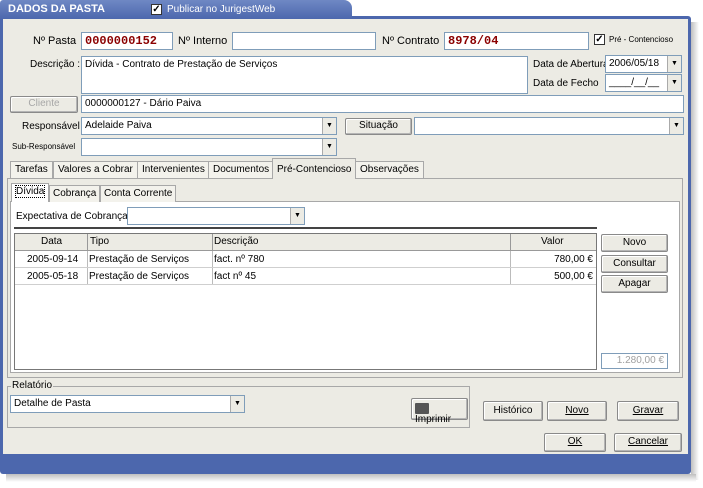 Image resolution: width=703 pixels, height=488 pixels. Describe the element at coordinates (55, 64) in the screenshot. I see `descricao-label: Descrição :` at that location.